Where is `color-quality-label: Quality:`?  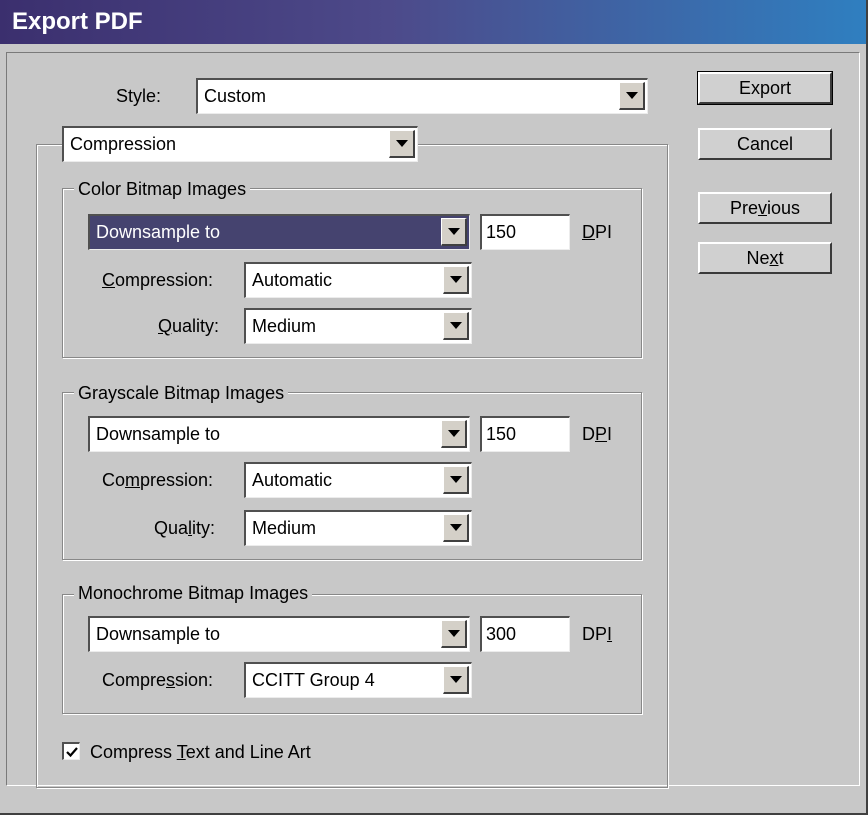
color-quality-label: Quality: is located at coordinates (189, 326).